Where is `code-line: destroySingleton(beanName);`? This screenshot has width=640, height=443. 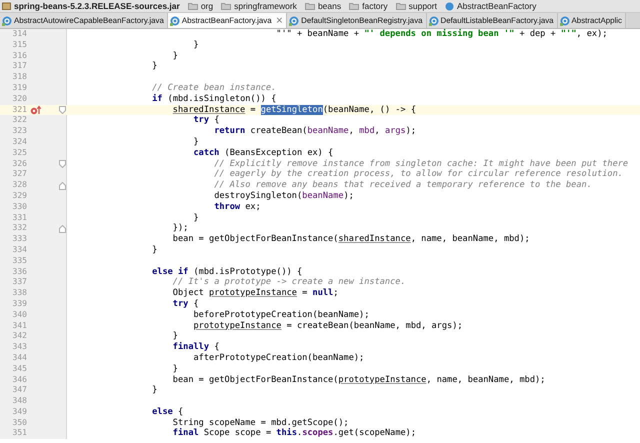 code-line: destroySingleton(beanName); is located at coordinates (283, 196).